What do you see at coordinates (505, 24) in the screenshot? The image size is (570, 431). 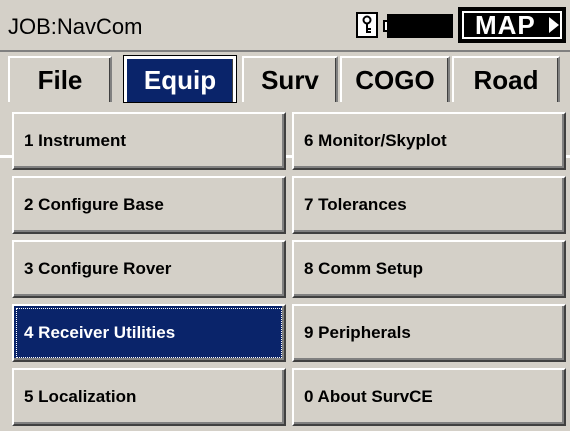 I see `map-button-label: MAP` at bounding box center [505, 24].